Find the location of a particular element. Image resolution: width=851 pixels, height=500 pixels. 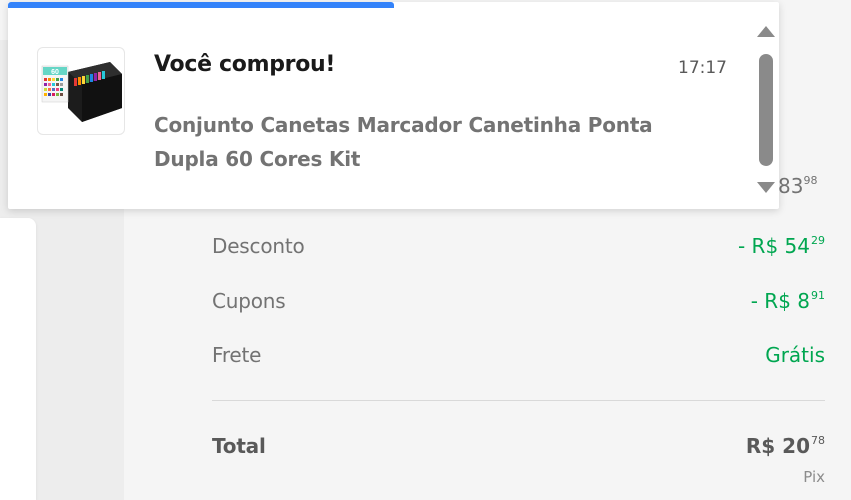

notification-time: 17:17 is located at coordinates (702, 68).